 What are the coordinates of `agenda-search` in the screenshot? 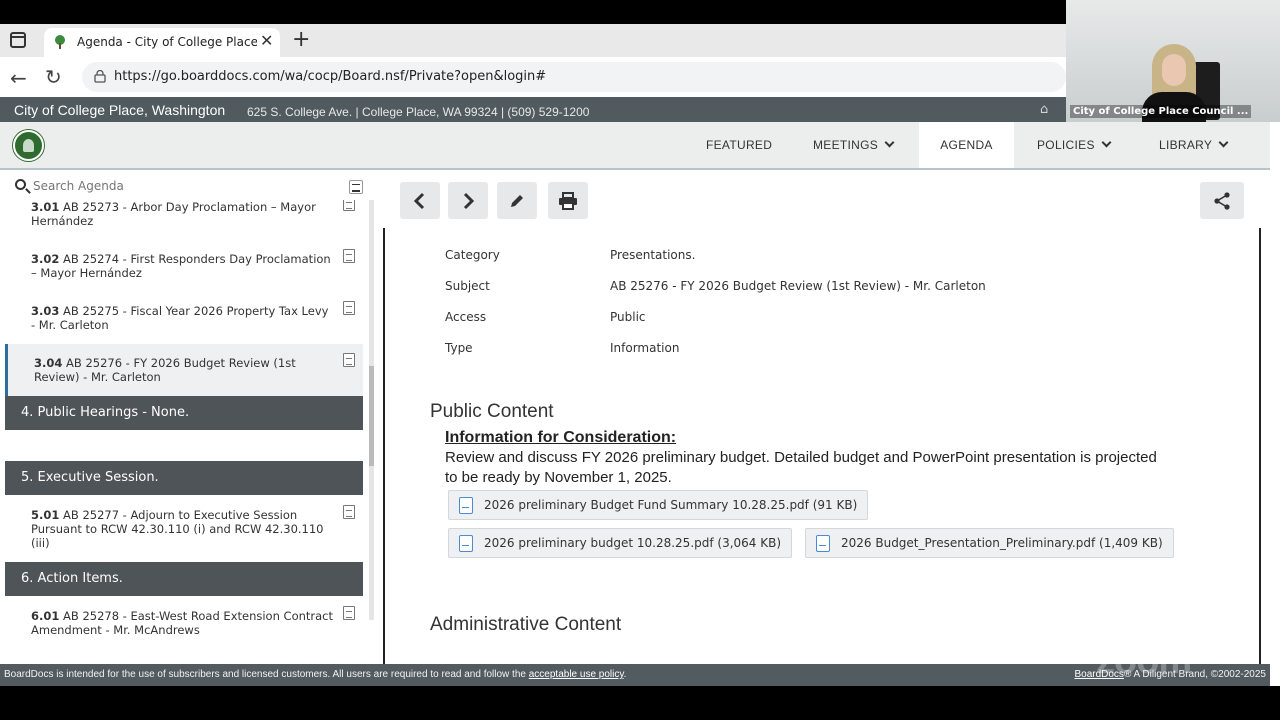 It's located at (187, 186).